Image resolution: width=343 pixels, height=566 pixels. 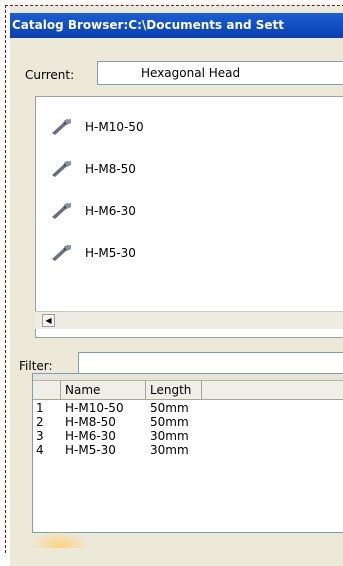 What do you see at coordinates (110, 211) in the screenshot?
I see `catalog-item-label: H-M6-30` at bounding box center [110, 211].